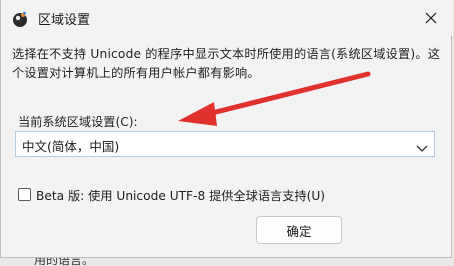  Describe the element at coordinates (227, 18) in the screenshot. I see `title-bar: 区域设置` at that location.